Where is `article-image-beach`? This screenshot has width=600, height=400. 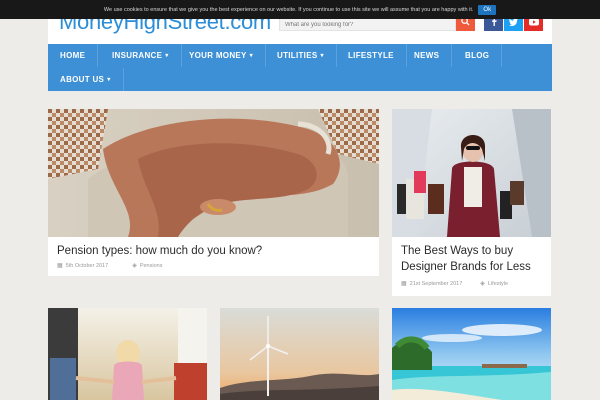 article-image-beach is located at coordinates (471, 354).